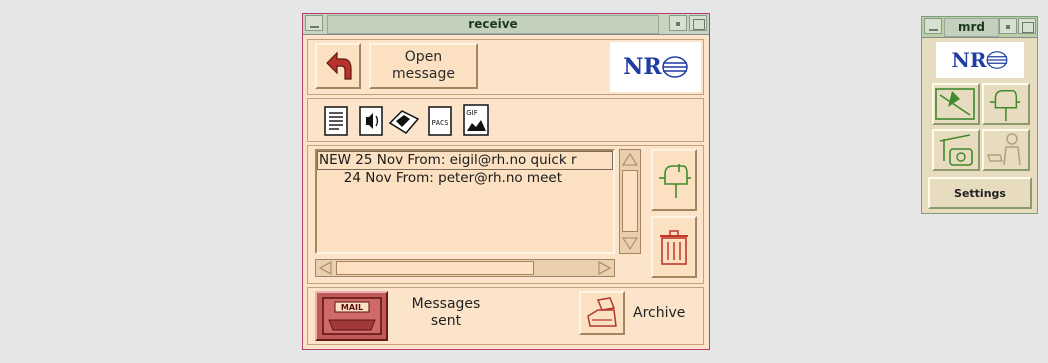 This screenshot has width=1048, height=363. I want to click on trash-icon, so click(674, 247).